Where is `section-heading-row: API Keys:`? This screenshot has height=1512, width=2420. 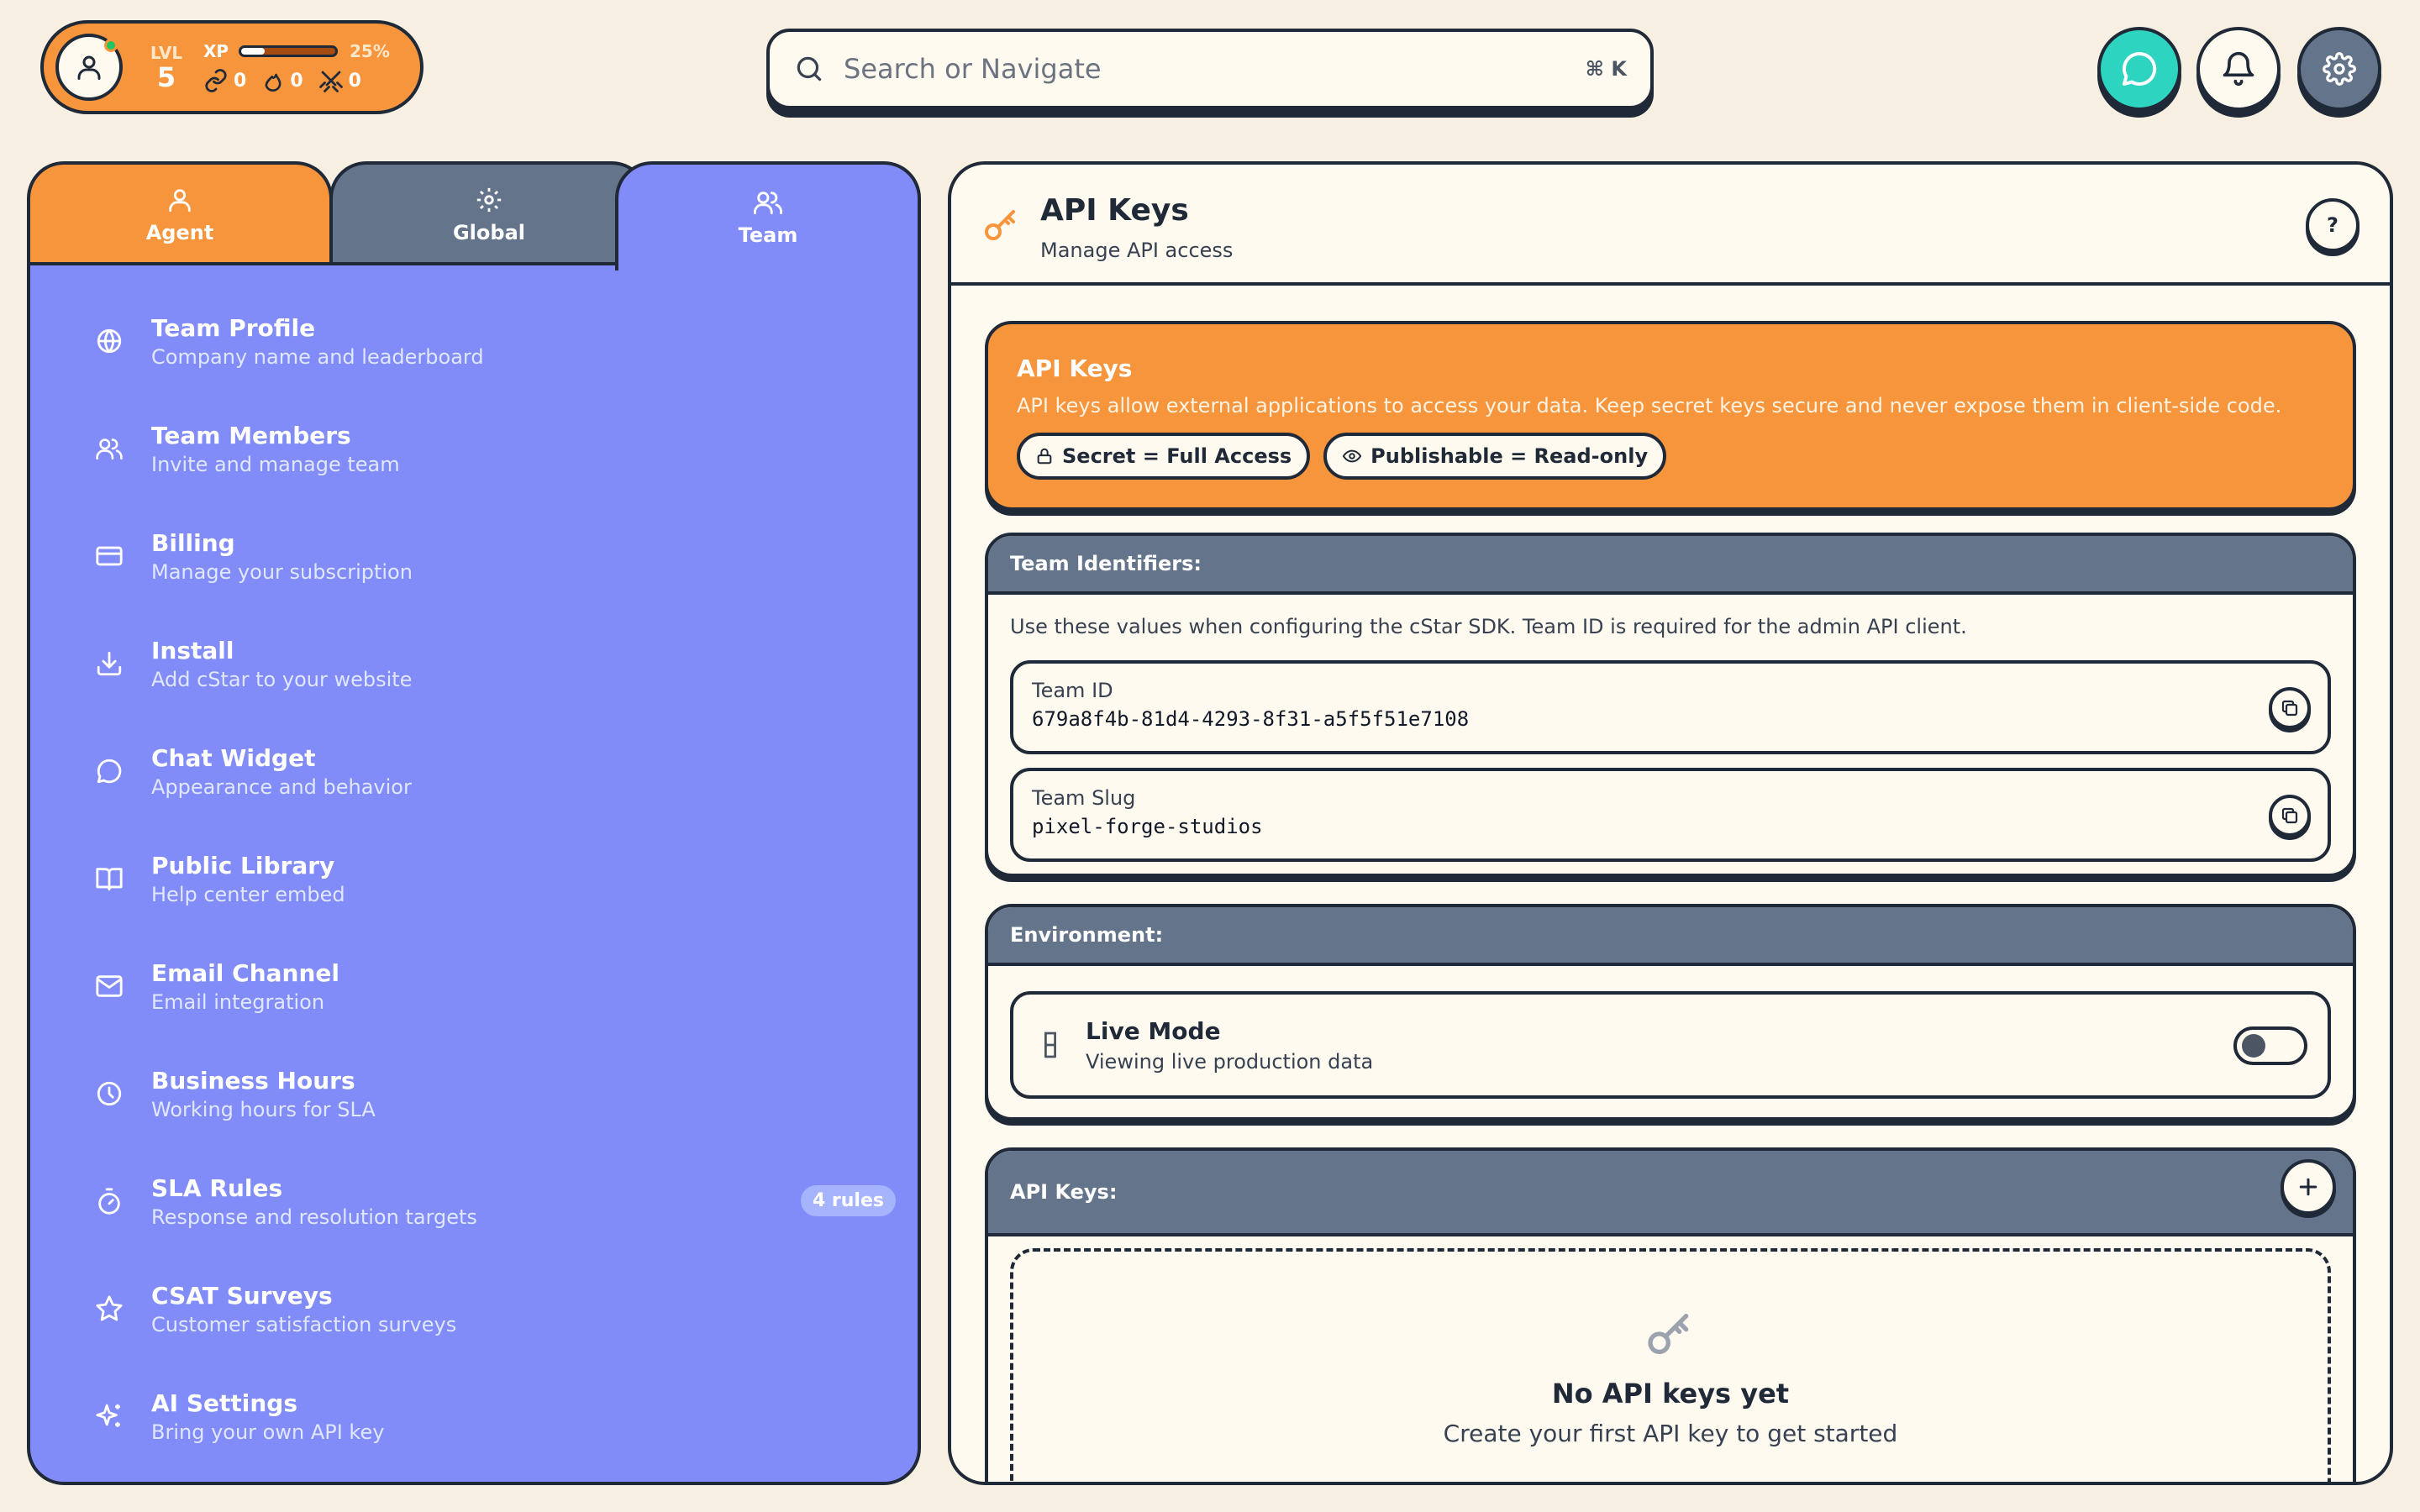 section-heading-row: API Keys: is located at coordinates (1670, 1193).